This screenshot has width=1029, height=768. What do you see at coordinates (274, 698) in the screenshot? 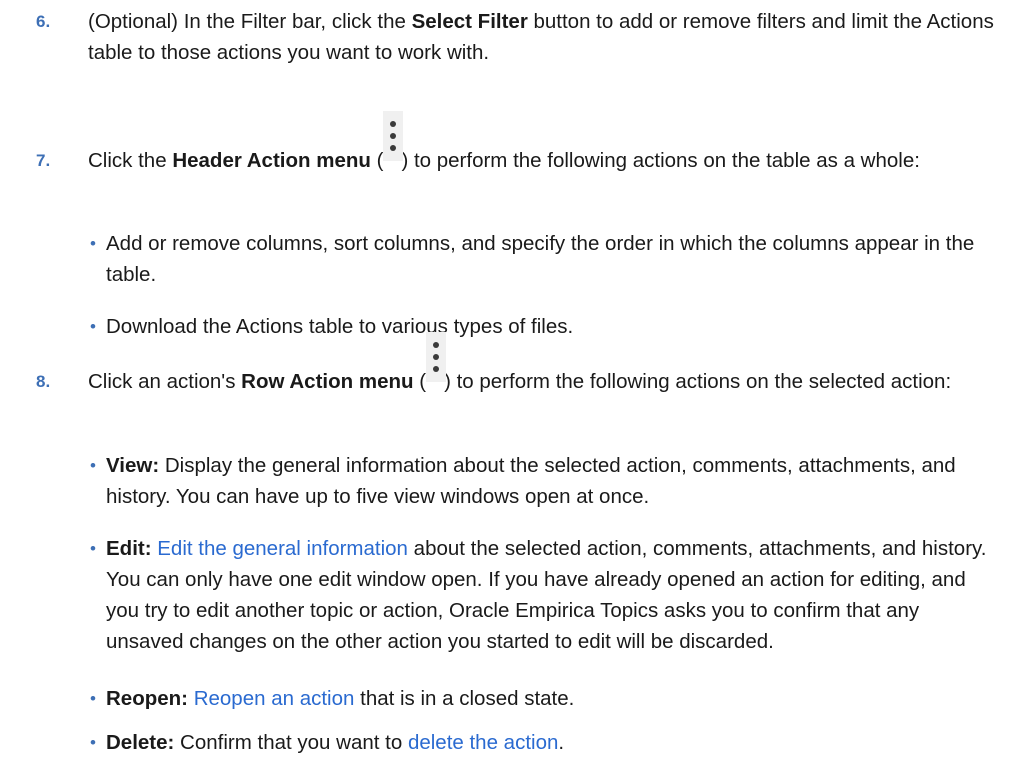
I see `reopen-action-link: Reopen an action` at bounding box center [274, 698].